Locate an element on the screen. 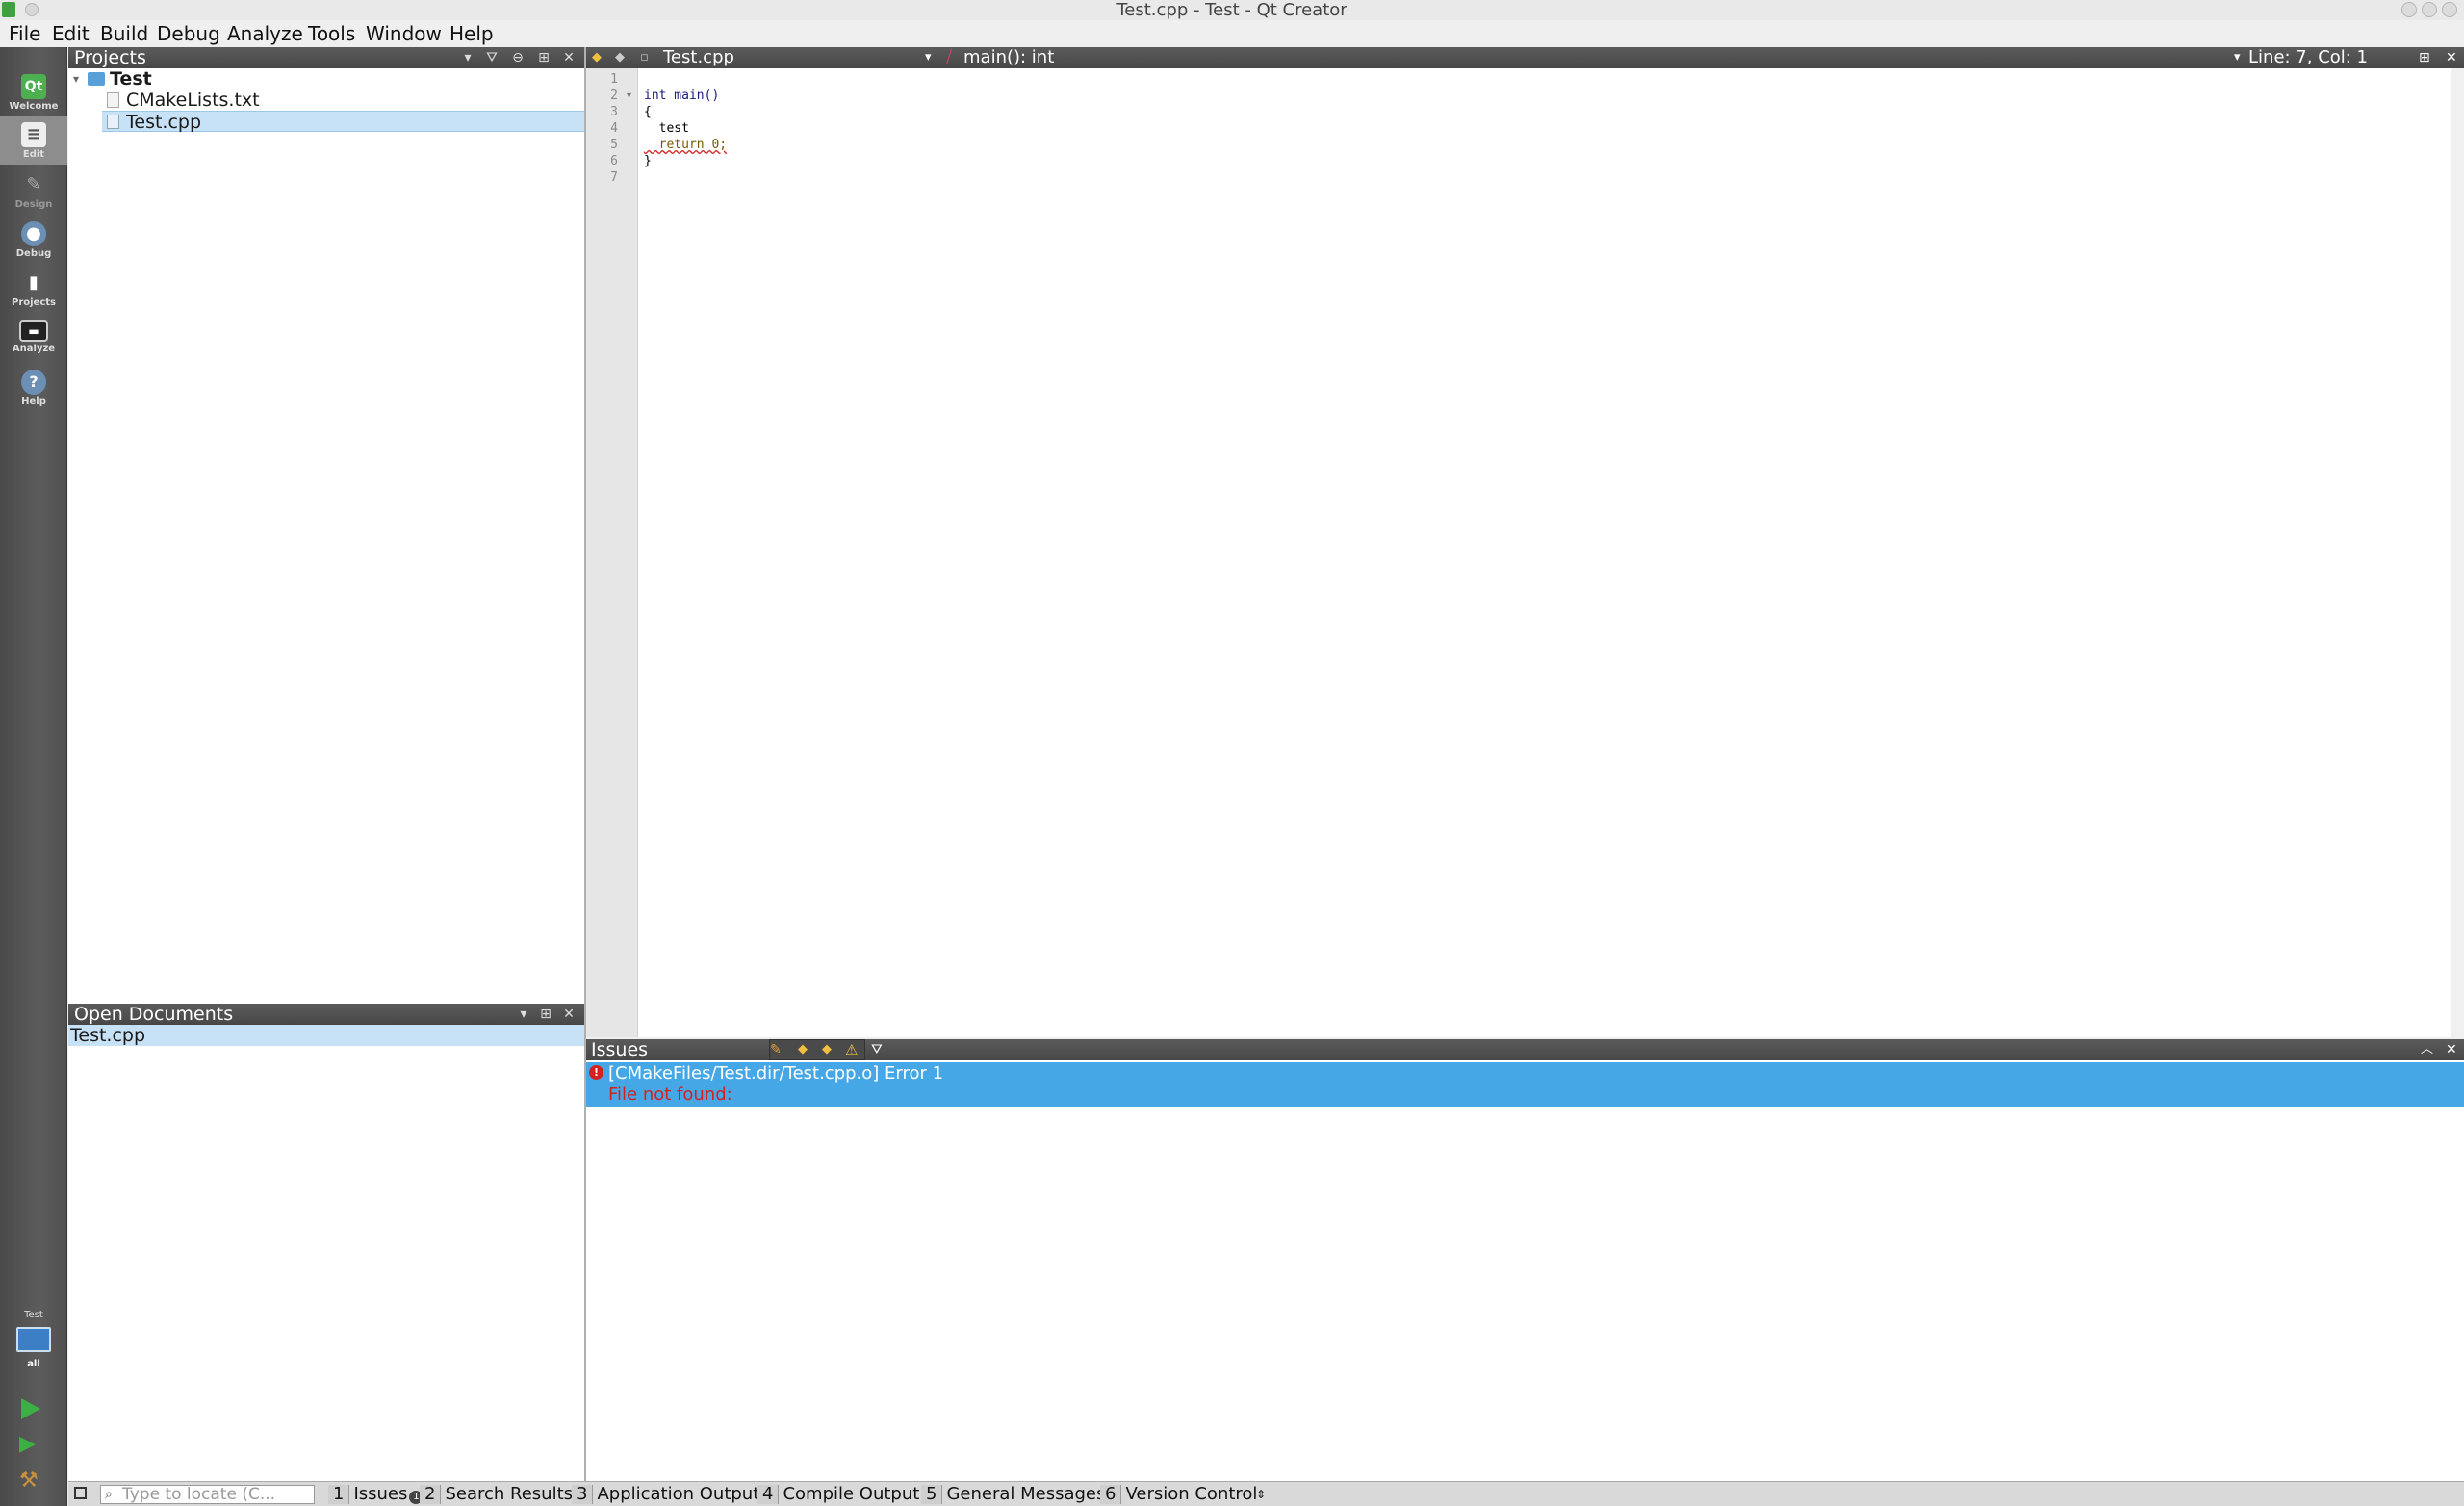  mode-help: ? Help is located at coordinates (33, 388).